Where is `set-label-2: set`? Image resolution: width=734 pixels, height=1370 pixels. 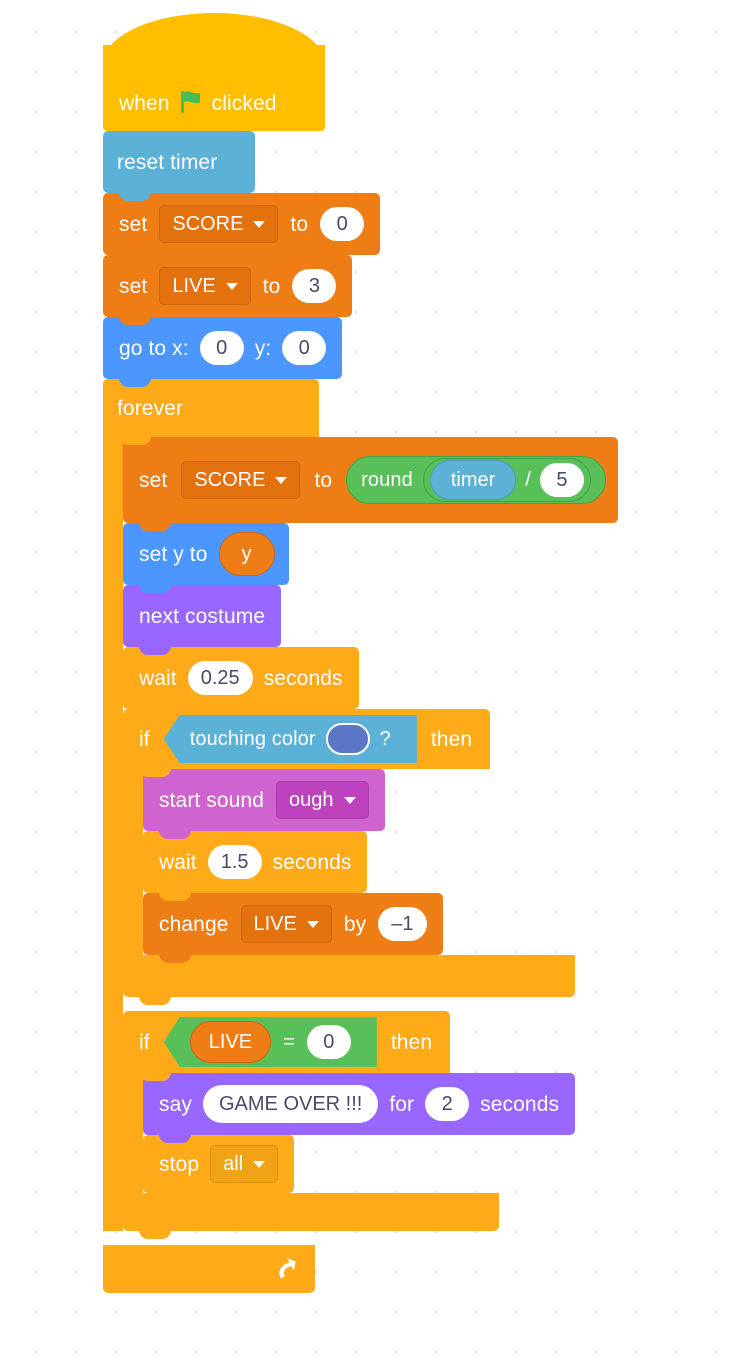 set-label-2: set is located at coordinates (133, 286).